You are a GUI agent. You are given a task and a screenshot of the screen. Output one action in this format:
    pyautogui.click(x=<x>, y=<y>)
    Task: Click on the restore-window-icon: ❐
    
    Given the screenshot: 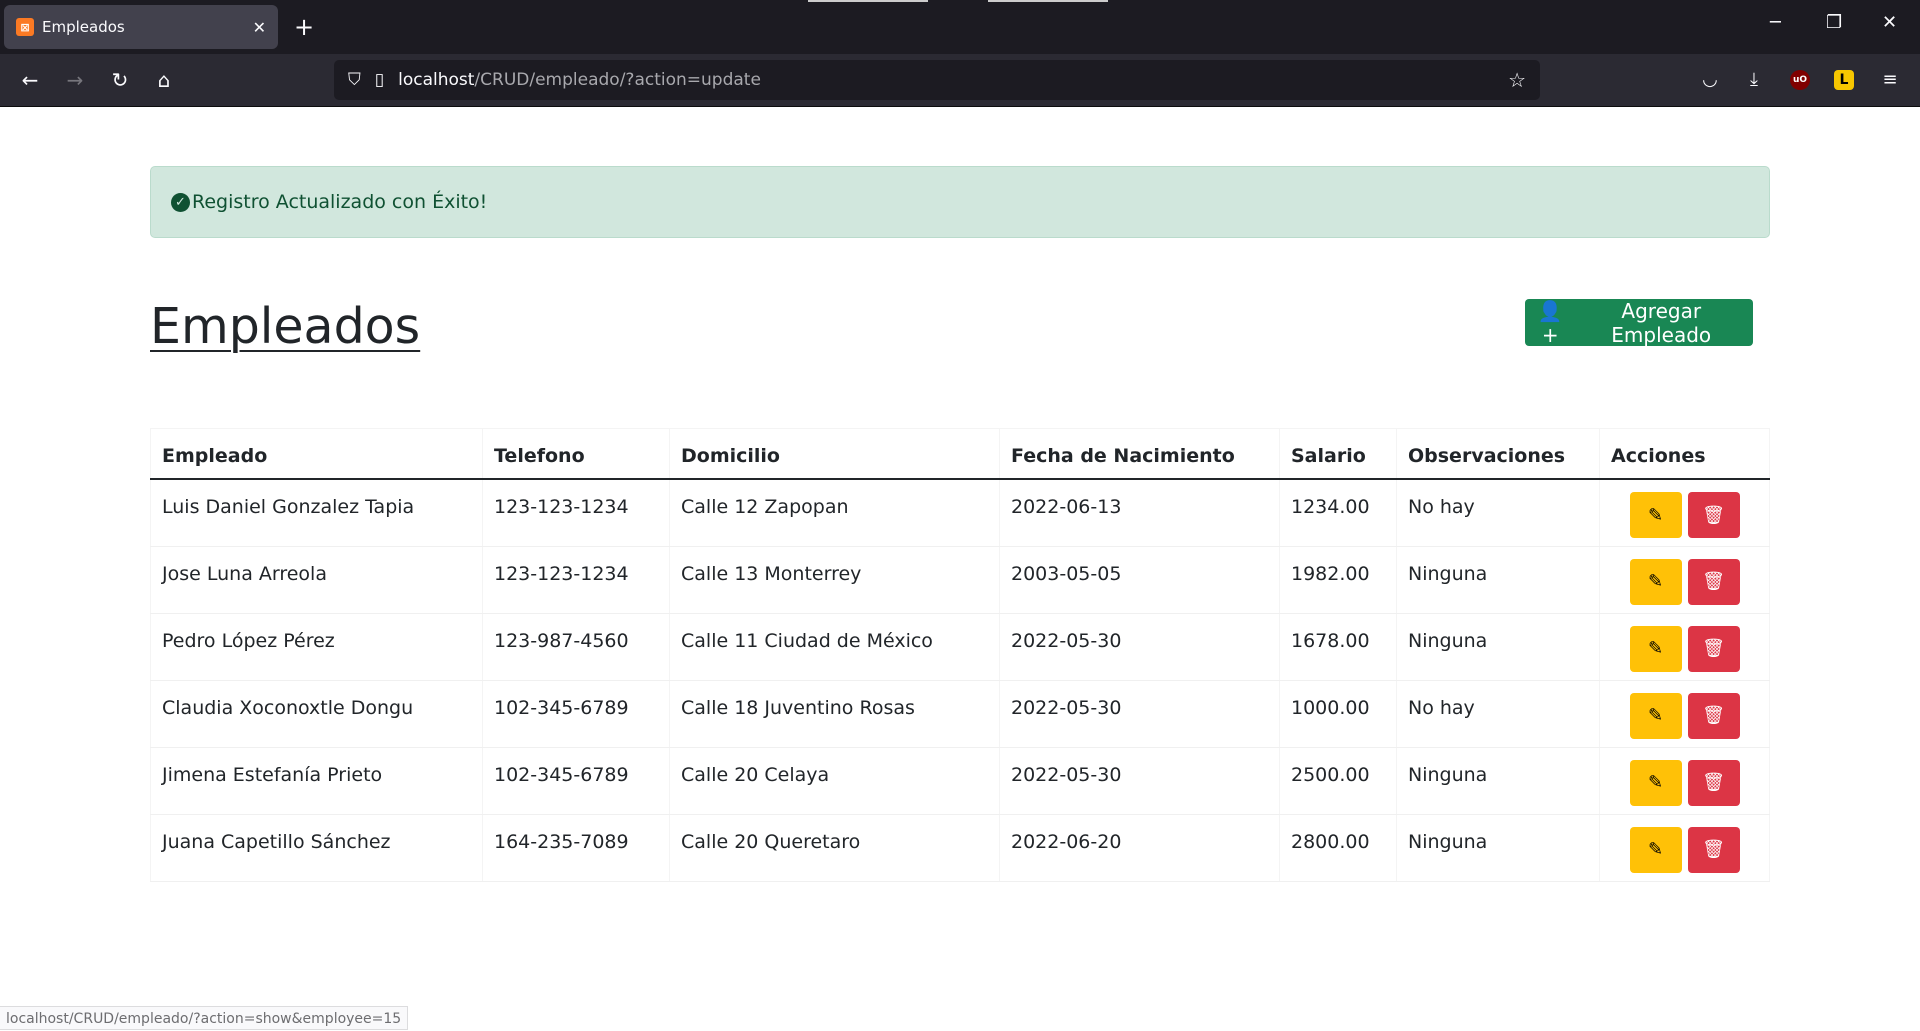 What is the action you would take?
    pyautogui.click(x=1834, y=22)
    